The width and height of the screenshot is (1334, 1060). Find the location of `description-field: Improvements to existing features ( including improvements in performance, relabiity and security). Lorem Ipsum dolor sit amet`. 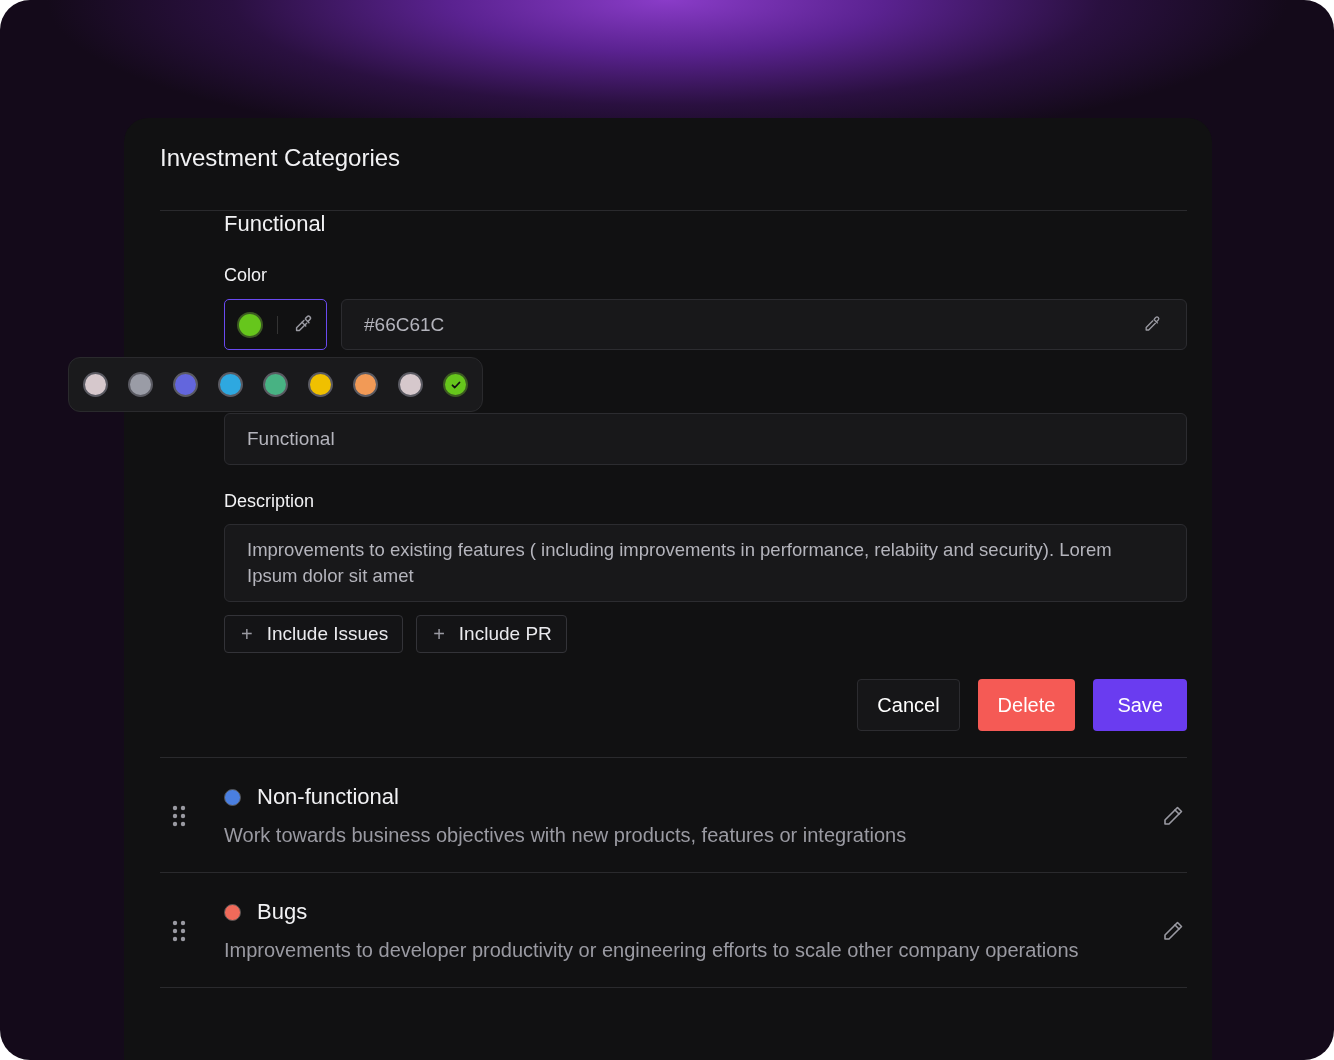

description-field: Improvements to existing features ( including improvements in performance, relabiity and security). Lorem Ipsum dolor sit amet is located at coordinates (705, 563).